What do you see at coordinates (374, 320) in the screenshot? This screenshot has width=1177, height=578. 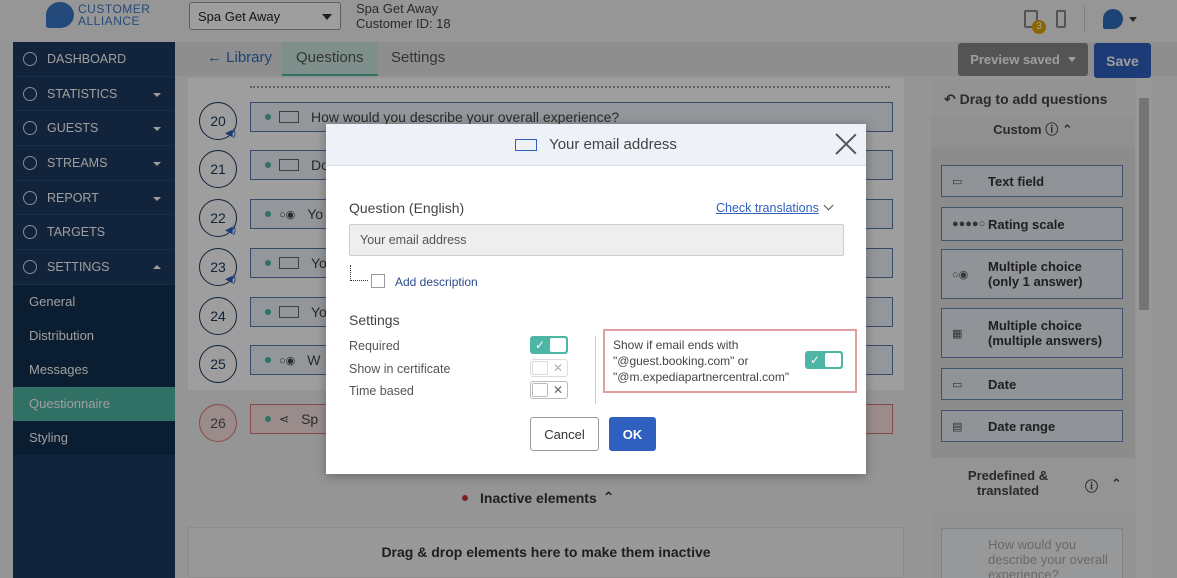 I see `settings-heading: Settings` at bounding box center [374, 320].